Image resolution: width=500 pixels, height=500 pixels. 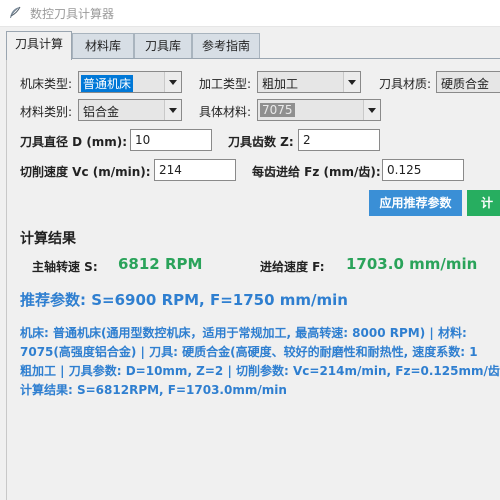 I want to click on results-heading: 计算结果, so click(x=48, y=239).